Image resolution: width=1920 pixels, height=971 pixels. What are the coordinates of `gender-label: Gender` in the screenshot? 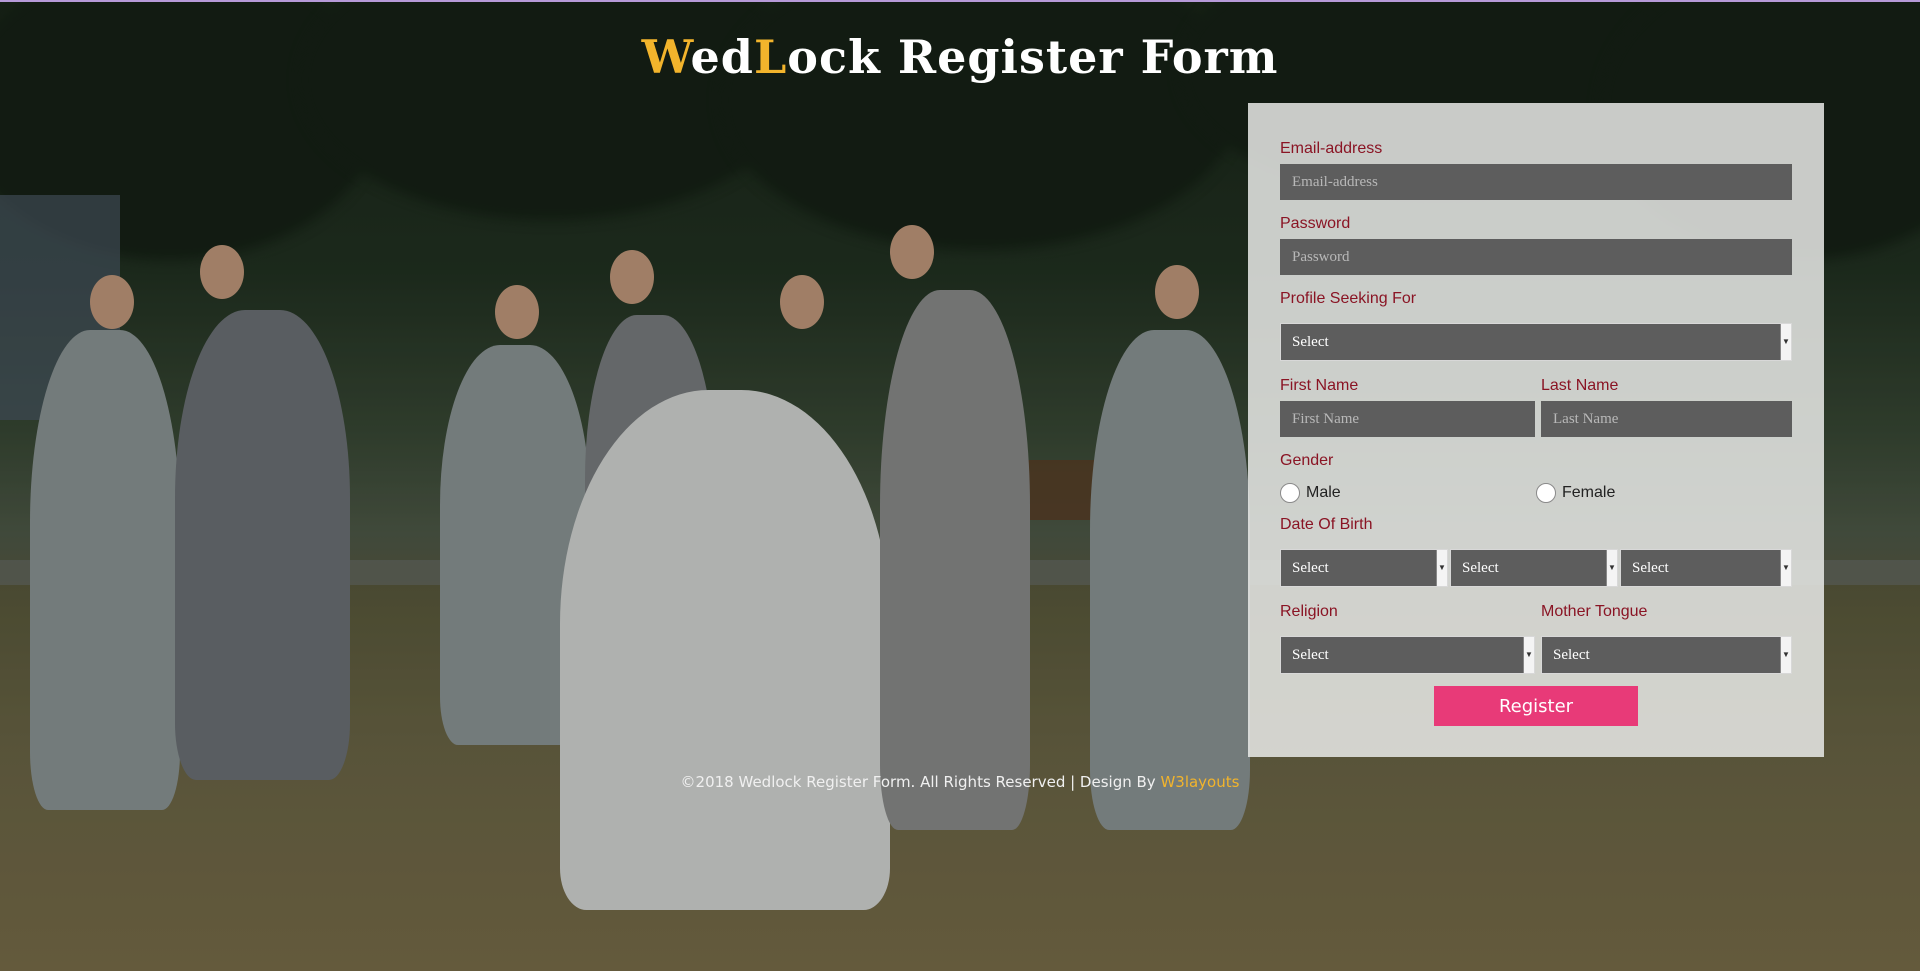 It's located at (1307, 460).